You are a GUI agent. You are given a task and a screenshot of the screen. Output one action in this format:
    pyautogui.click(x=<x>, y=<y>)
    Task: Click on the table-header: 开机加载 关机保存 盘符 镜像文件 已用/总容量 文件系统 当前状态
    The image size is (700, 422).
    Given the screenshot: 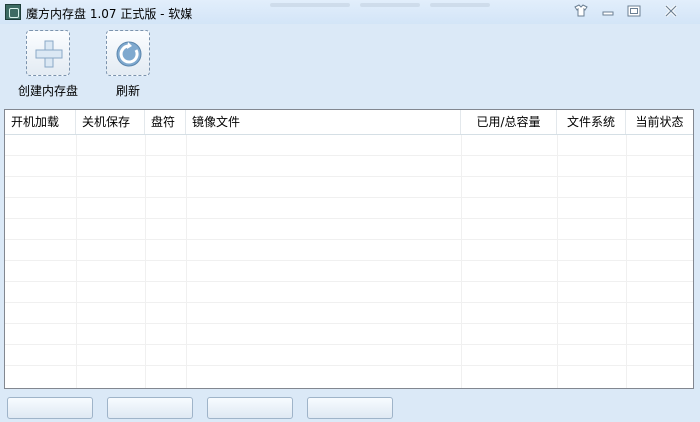 What is the action you would take?
    pyautogui.click(x=349, y=122)
    